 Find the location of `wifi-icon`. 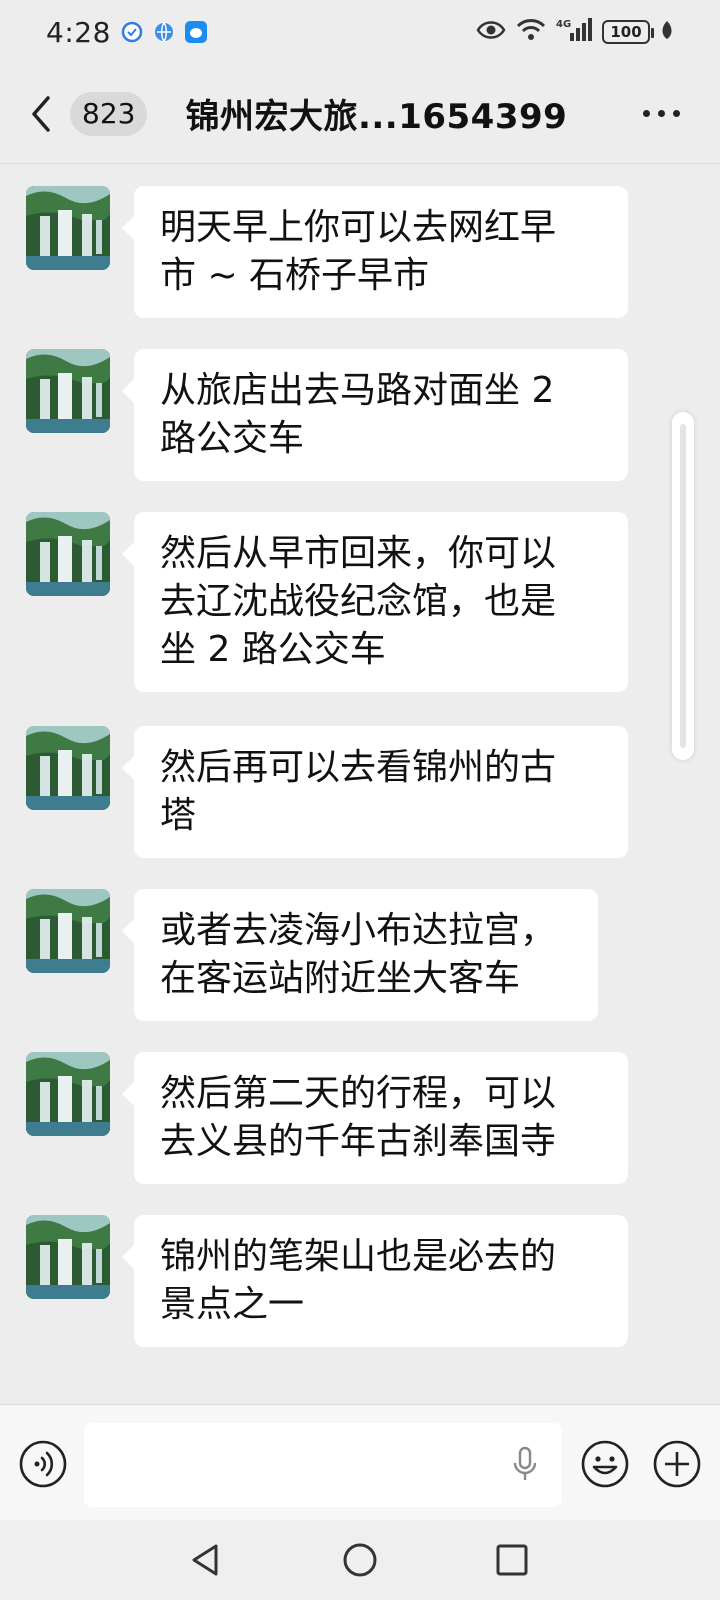

wifi-icon is located at coordinates (531, 32).